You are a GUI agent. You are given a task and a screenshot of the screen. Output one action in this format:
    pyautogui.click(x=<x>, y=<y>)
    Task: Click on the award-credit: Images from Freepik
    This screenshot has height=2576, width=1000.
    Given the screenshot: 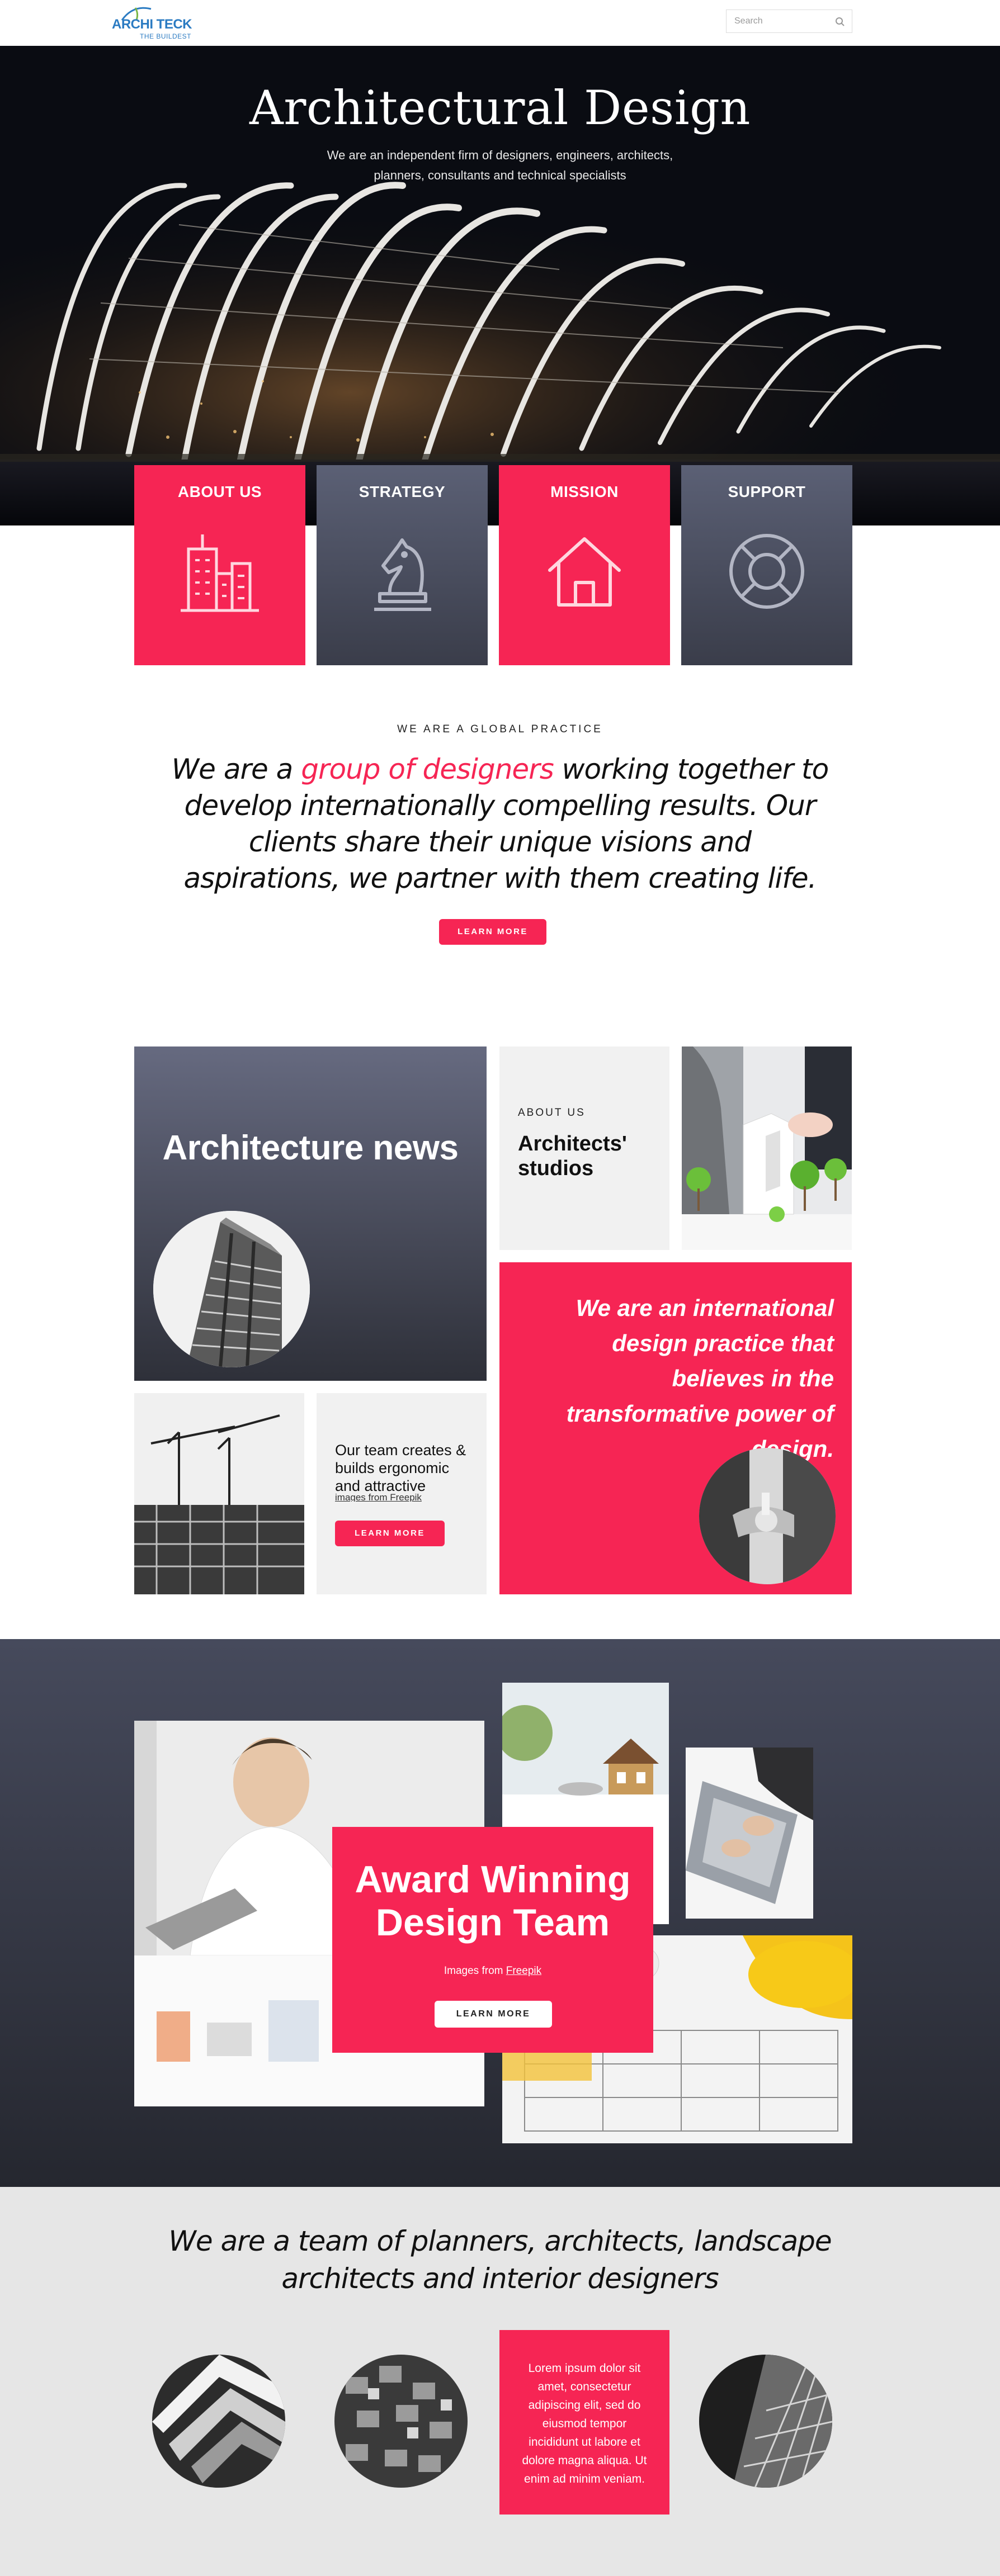 What is the action you would take?
    pyautogui.click(x=492, y=1971)
    